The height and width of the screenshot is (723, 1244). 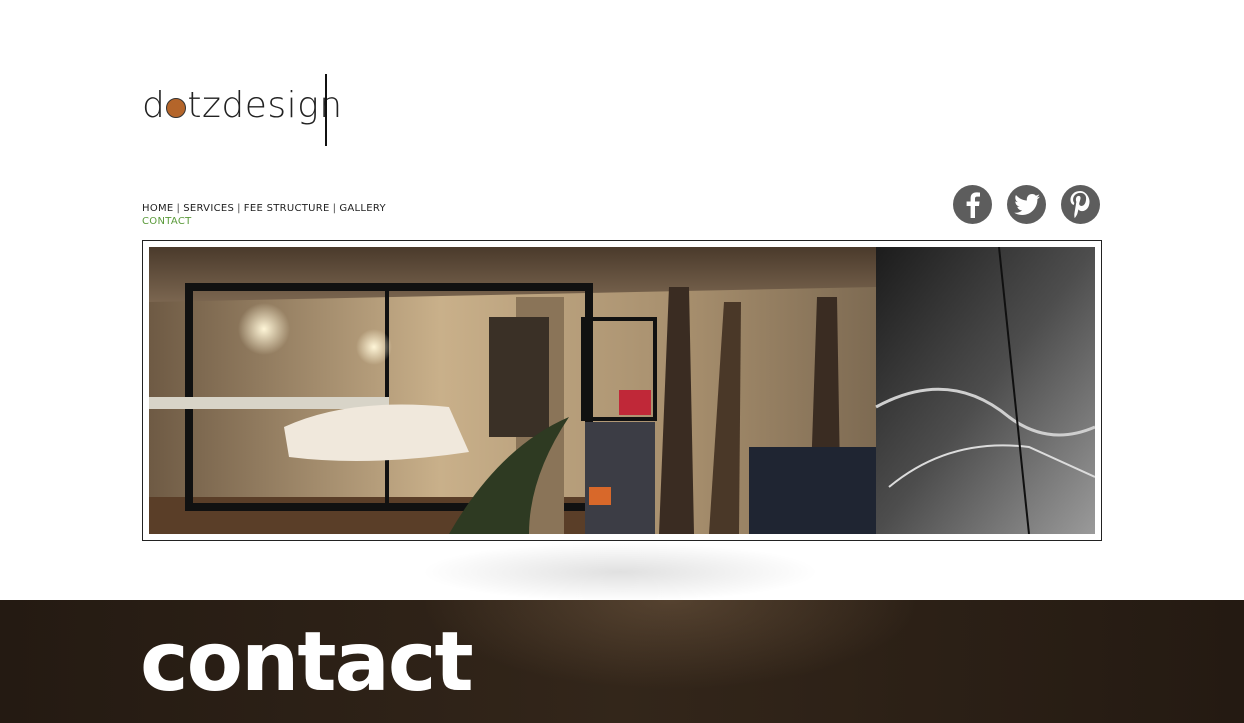 I want to click on nav-fee-structure: FEE STRUCTURE, so click(x=287, y=208).